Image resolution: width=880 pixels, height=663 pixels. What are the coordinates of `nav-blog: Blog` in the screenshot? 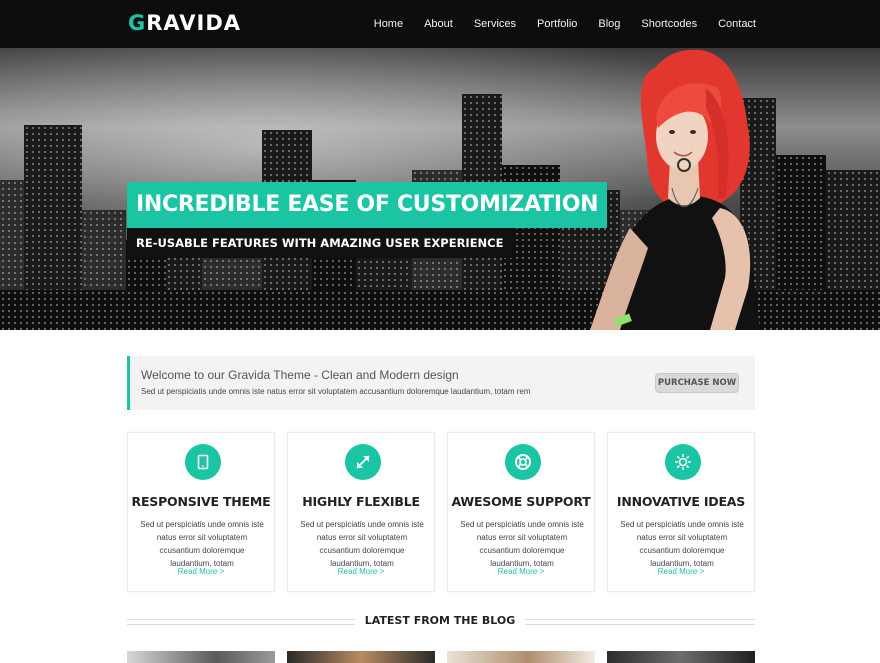 It's located at (609, 24).